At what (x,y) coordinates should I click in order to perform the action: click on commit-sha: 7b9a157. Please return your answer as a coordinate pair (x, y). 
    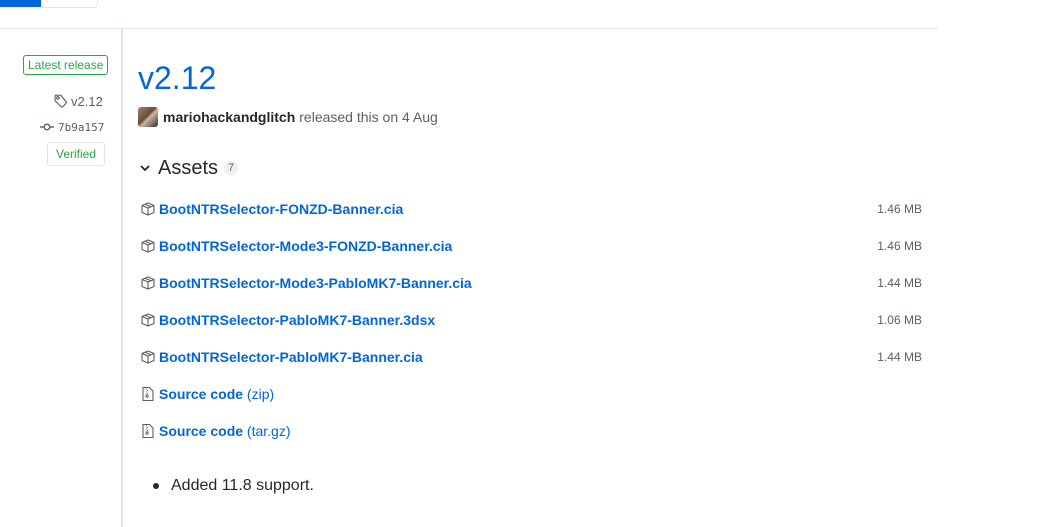
    Looking at the image, I should click on (81, 127).